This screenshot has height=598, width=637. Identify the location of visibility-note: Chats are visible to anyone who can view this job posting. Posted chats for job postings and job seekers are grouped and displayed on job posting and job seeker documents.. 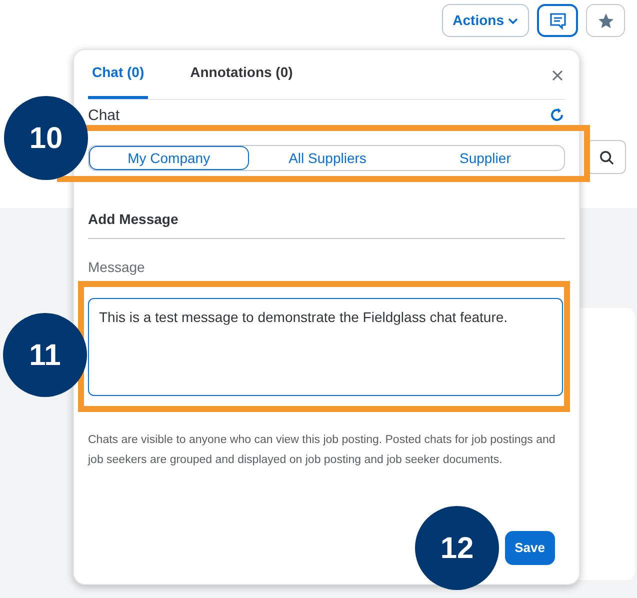
(322, 450).